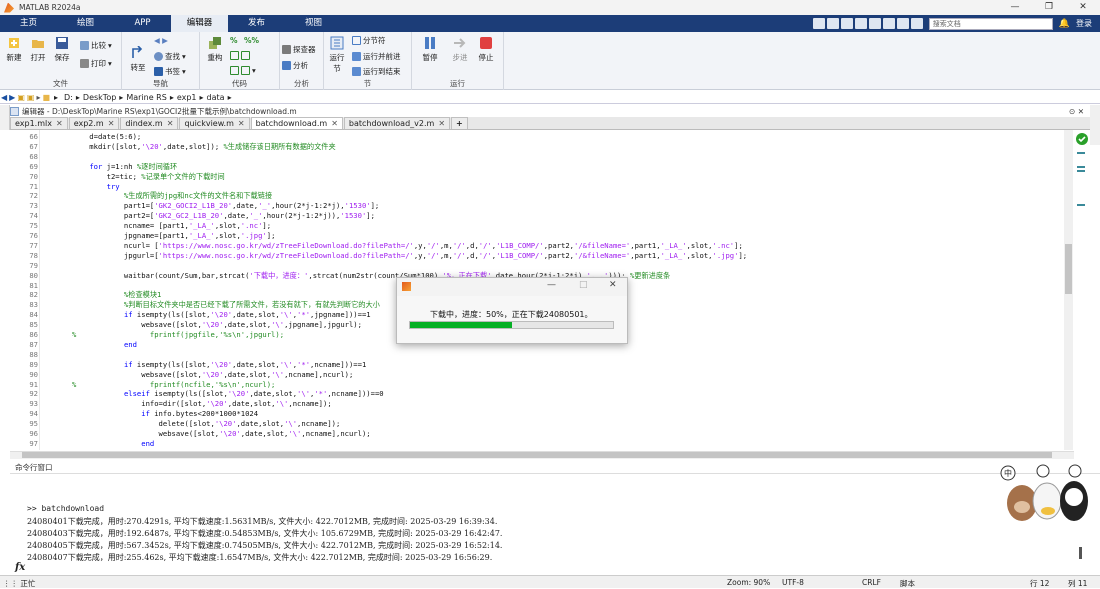 This screenshot has height=589, width=1100. Describe the element at coordinates (124, 167) in the screenshot. I see `code-line: for j=1:nh %逐时间循环` at that location.